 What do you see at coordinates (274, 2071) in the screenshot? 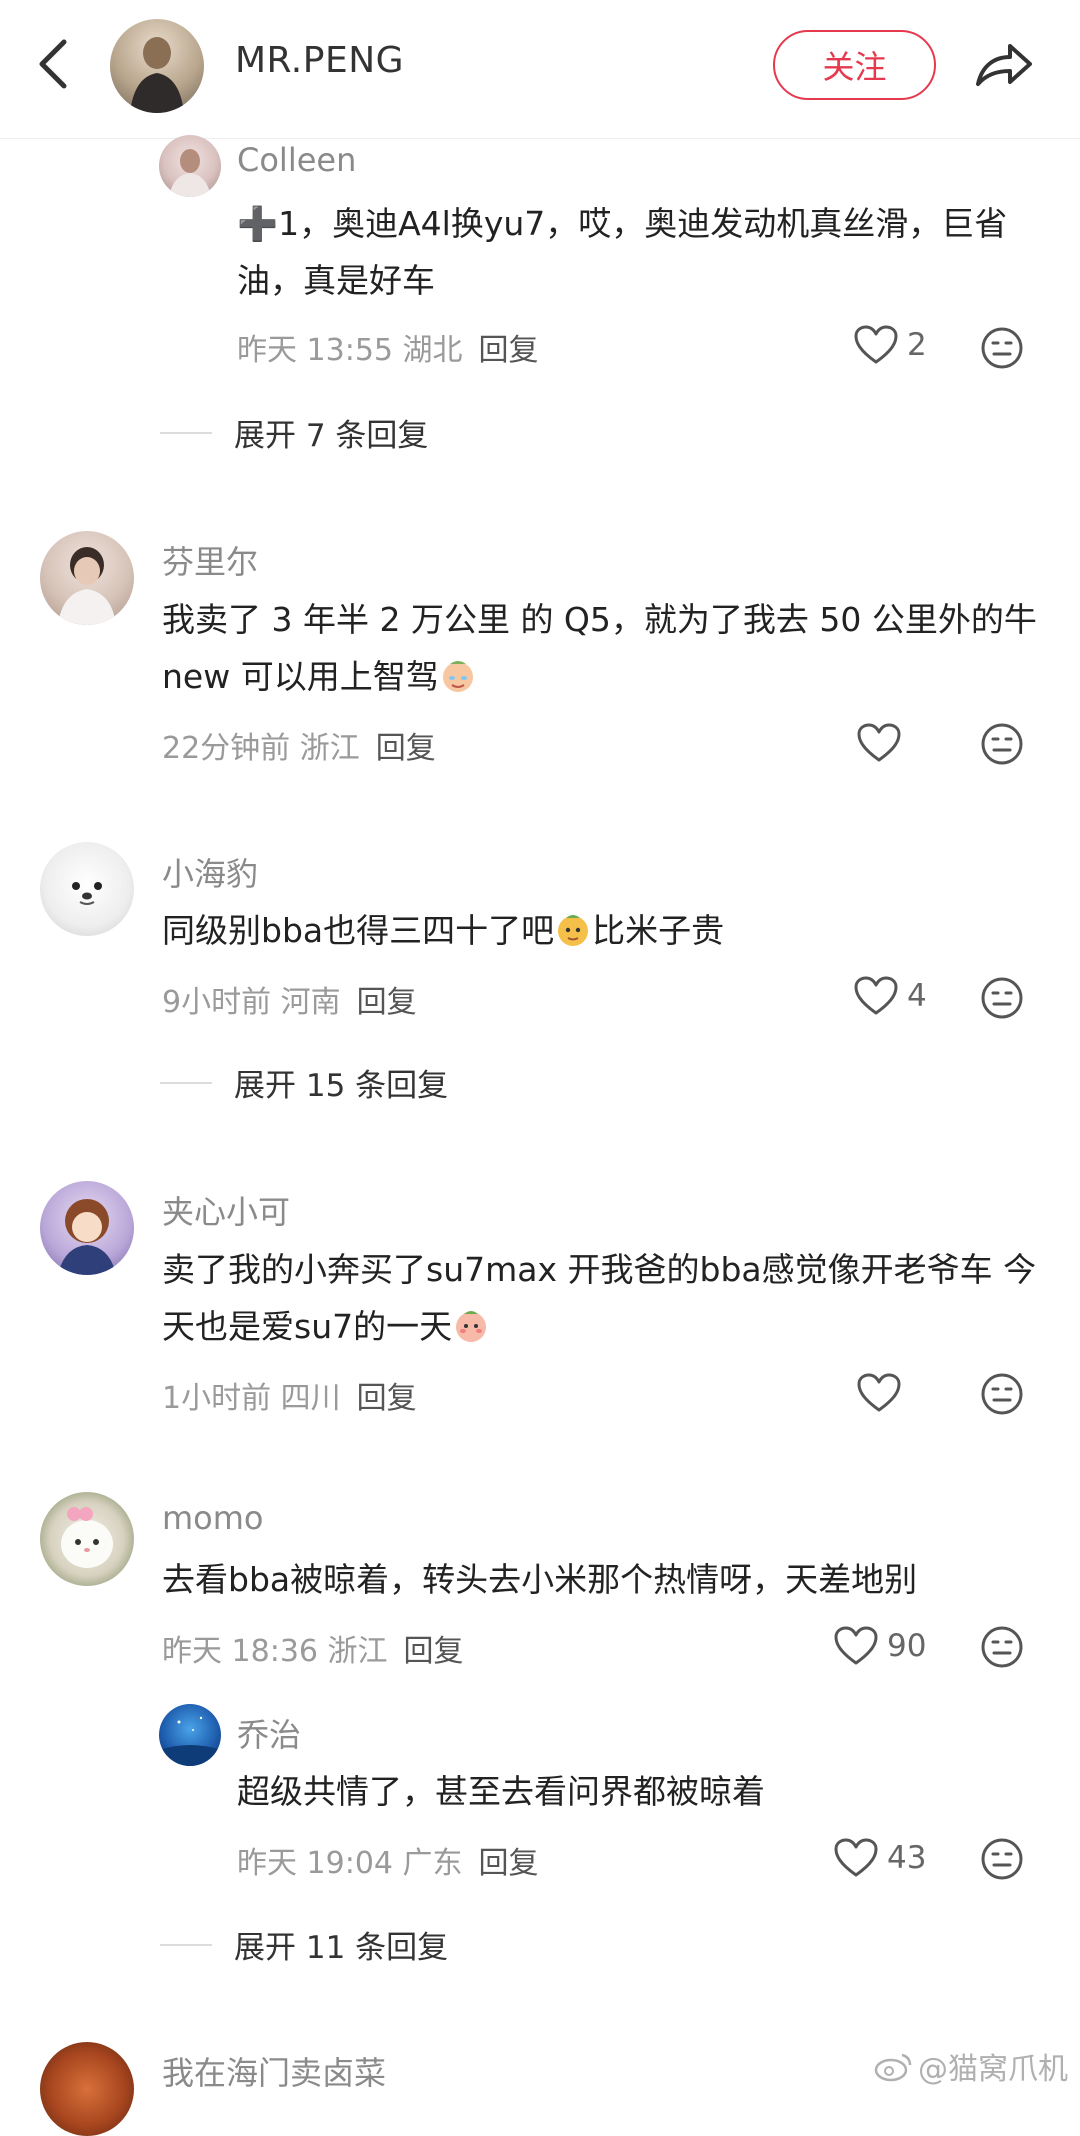
I see `comment-username: 我在海门卖卤菜` at bounding box center [274, 2071].